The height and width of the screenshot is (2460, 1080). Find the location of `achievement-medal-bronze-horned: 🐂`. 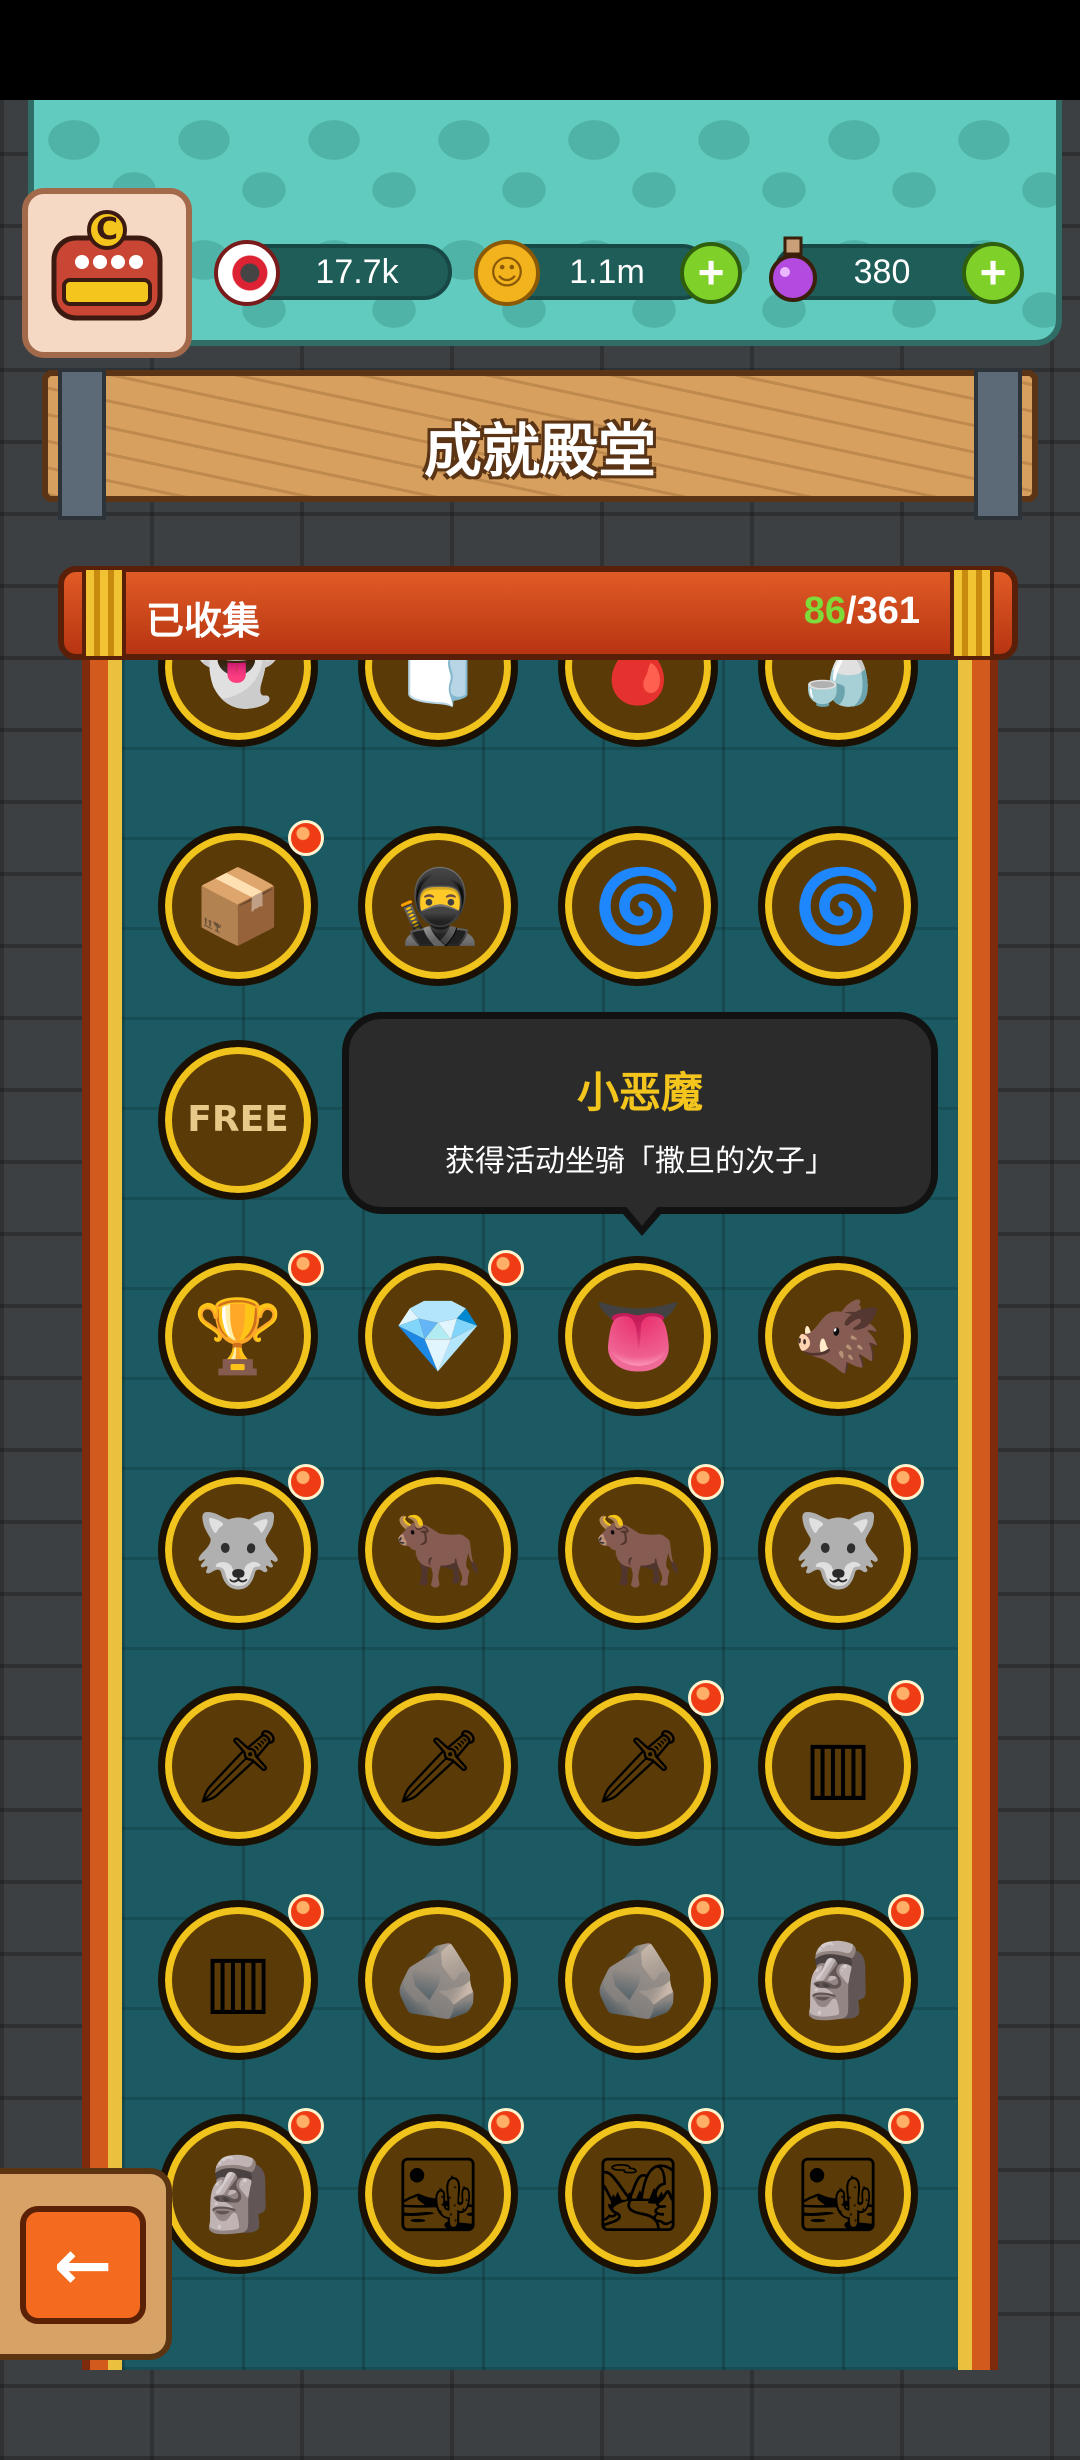

achievement-medal-bronze-horned: 🐂 is located at coordinates (438, 1550).